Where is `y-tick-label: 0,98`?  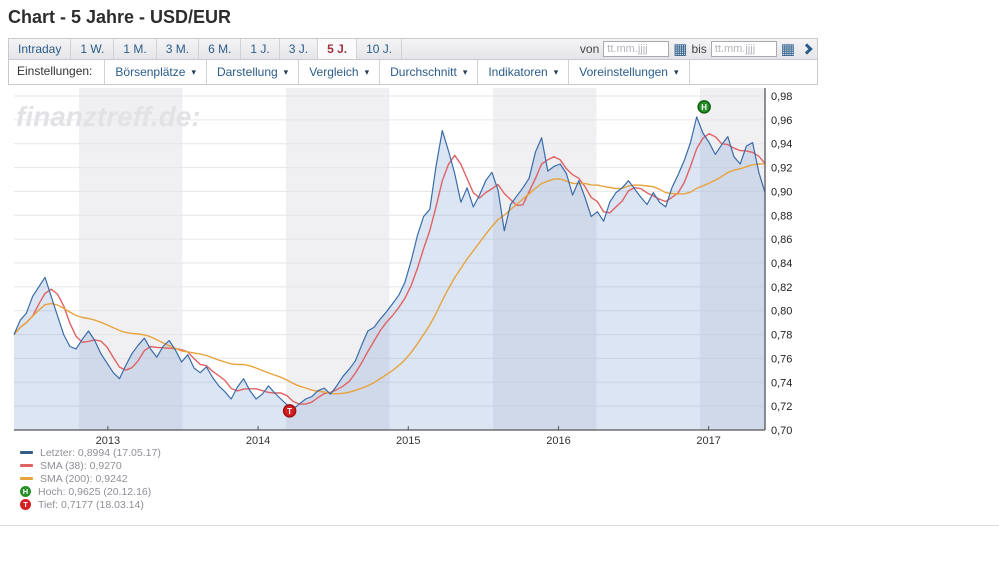 y-tick-label: 0,98 is located at coordinates (781, 97).